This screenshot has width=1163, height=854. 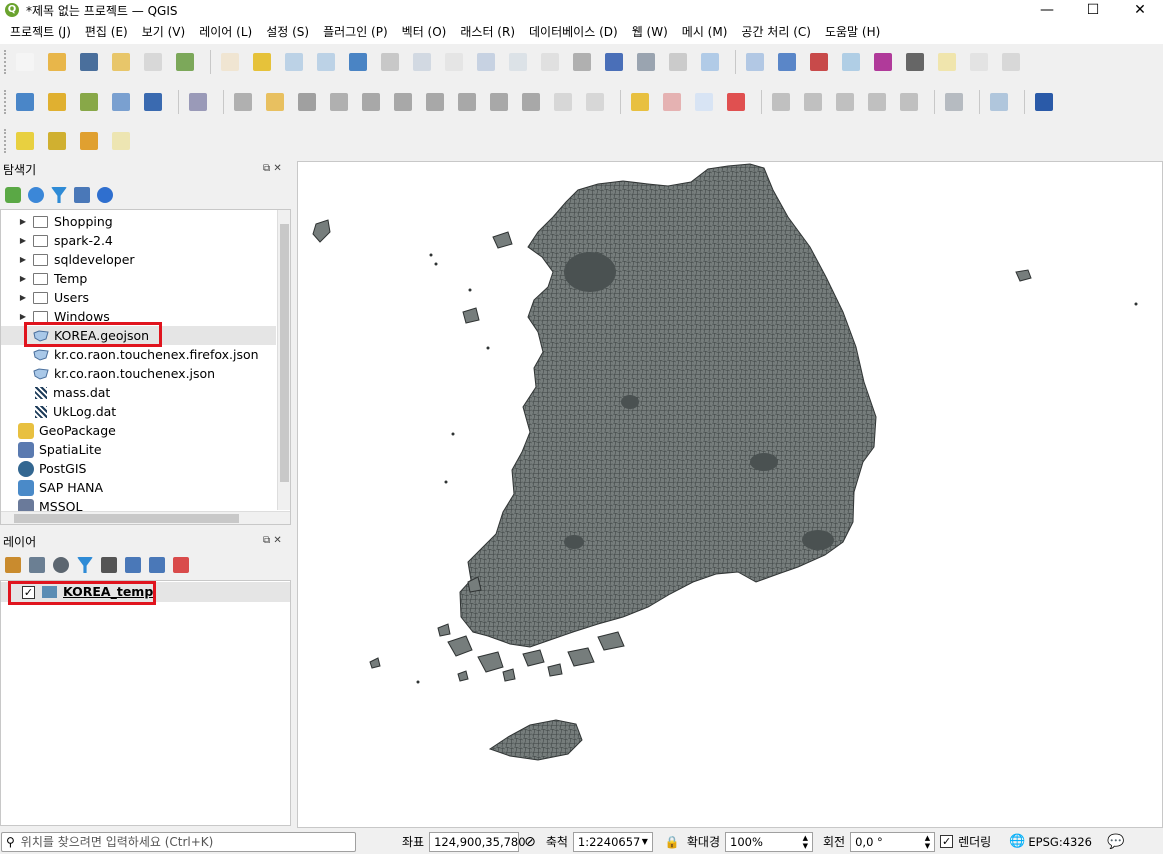 I want to click on statistics-button, so click(x=883, y=62).